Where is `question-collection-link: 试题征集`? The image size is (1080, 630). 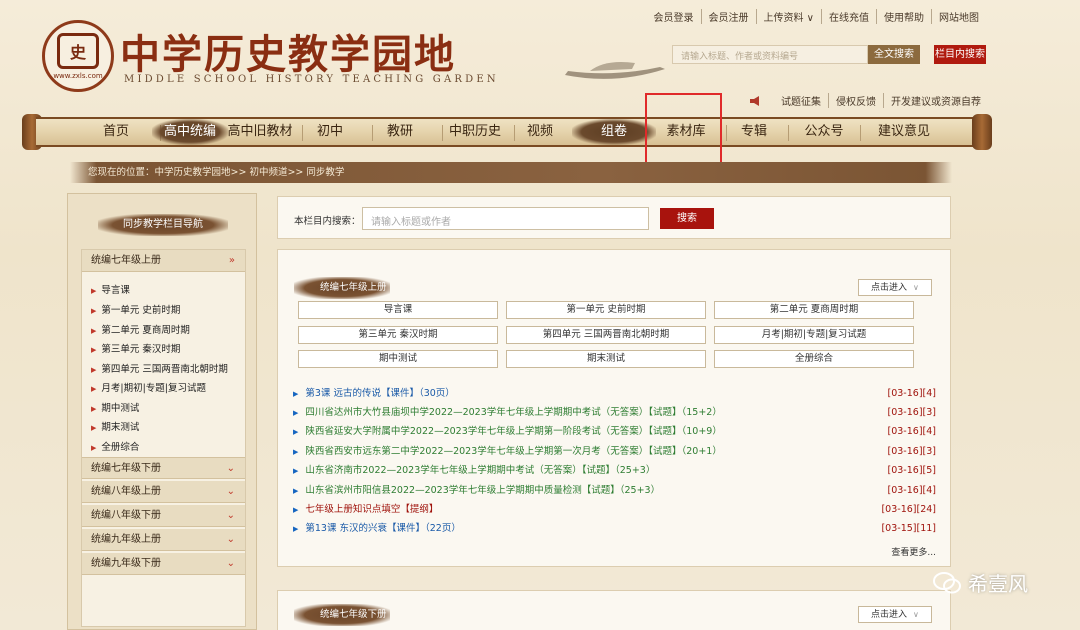 question-collection-link: 试题征集 is located at coordinates (801, 100).